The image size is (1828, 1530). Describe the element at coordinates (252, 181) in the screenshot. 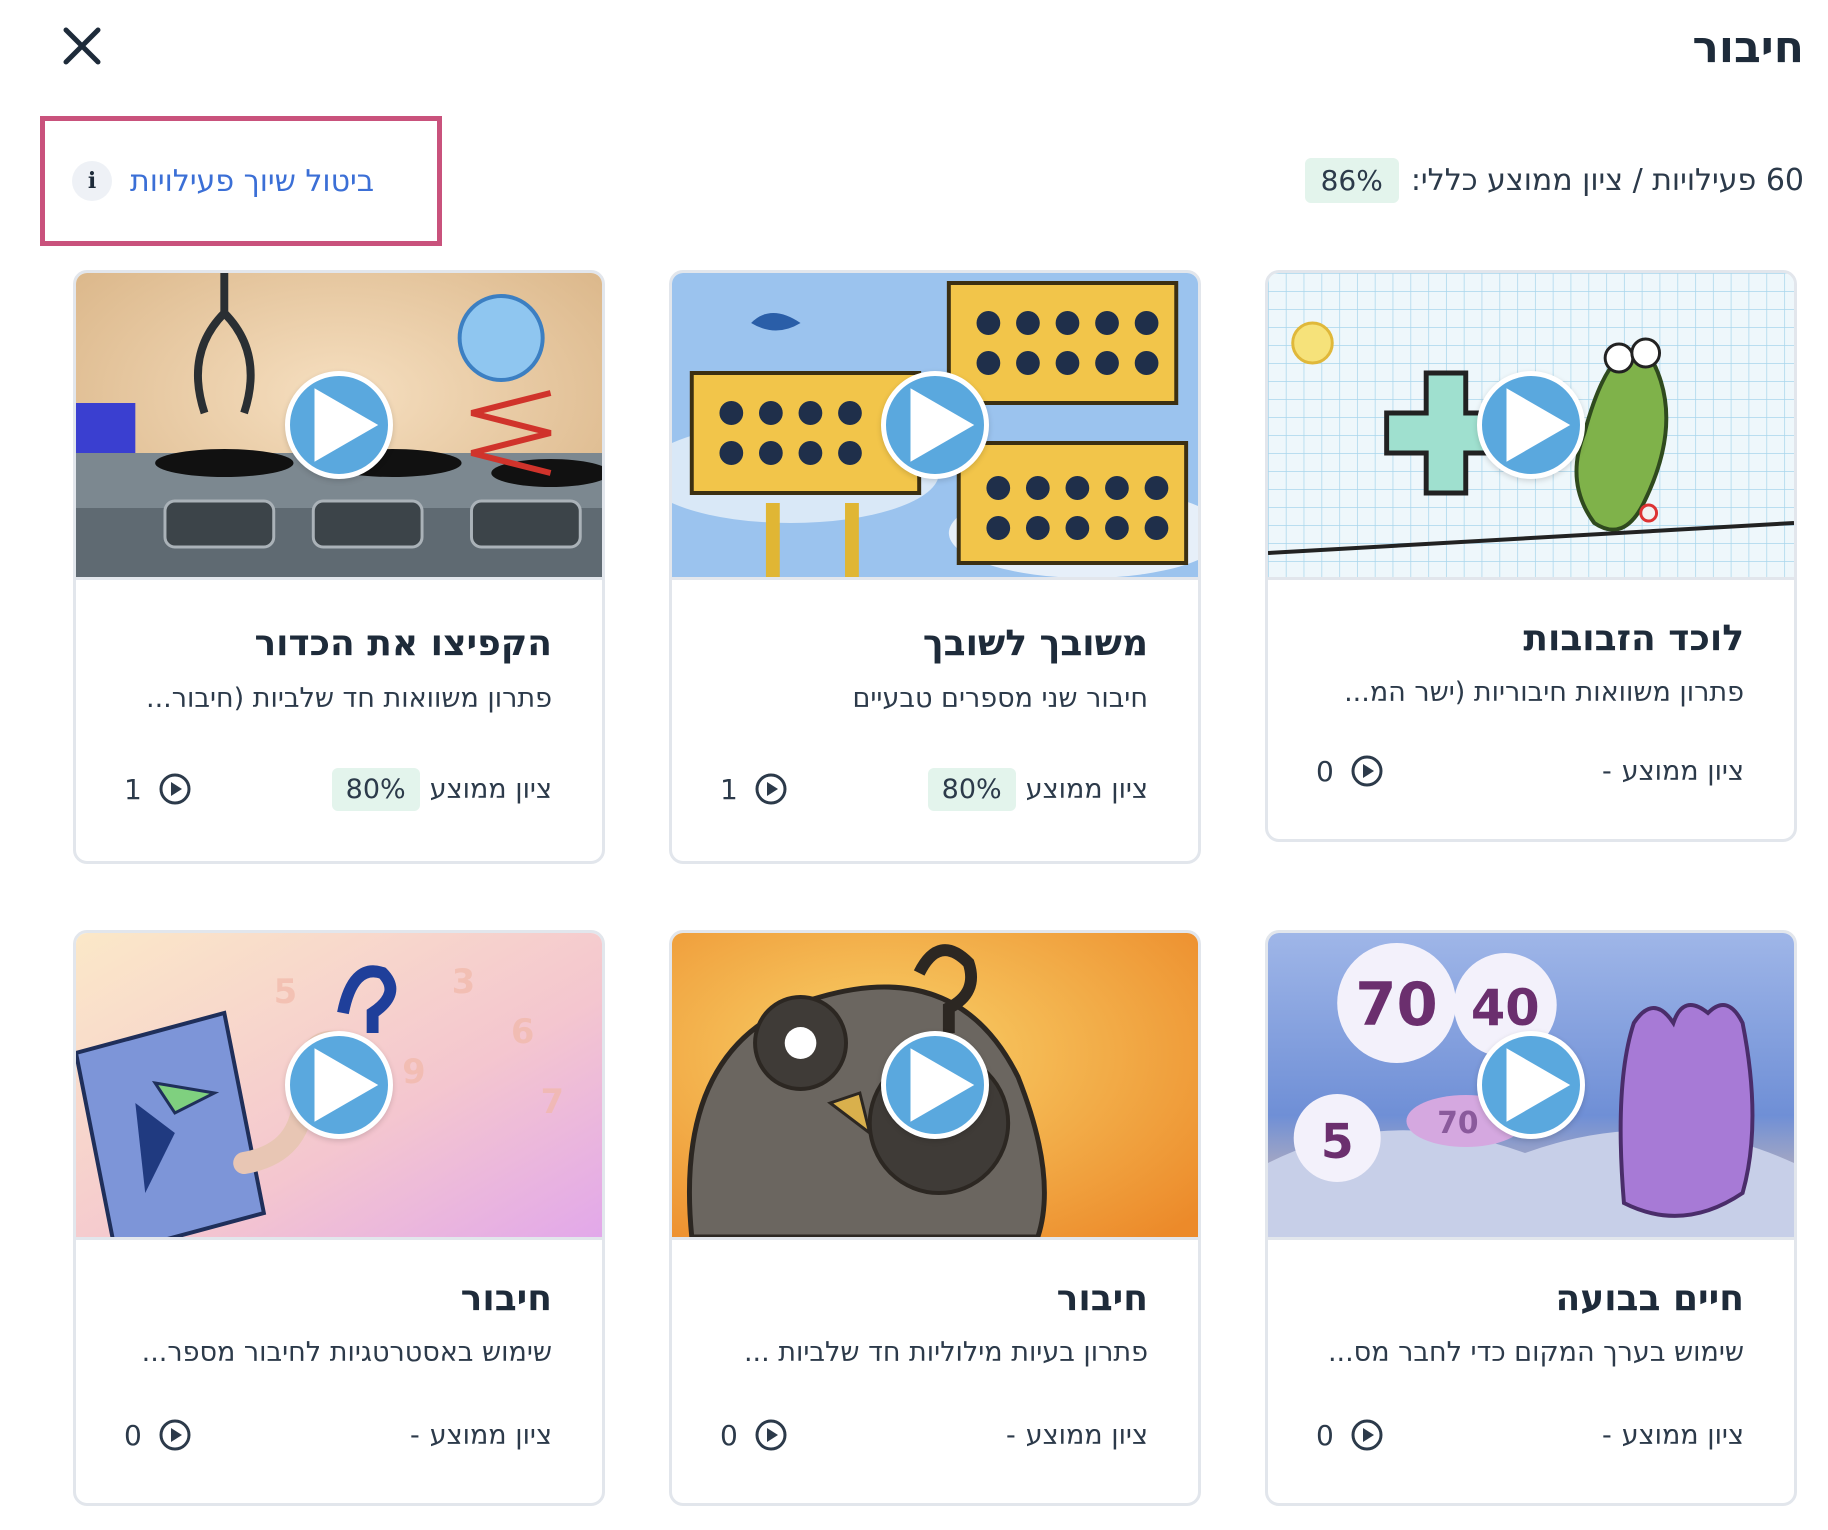

I see `unassign-activities-label: ביטול שיוך פעילויות` at that location.